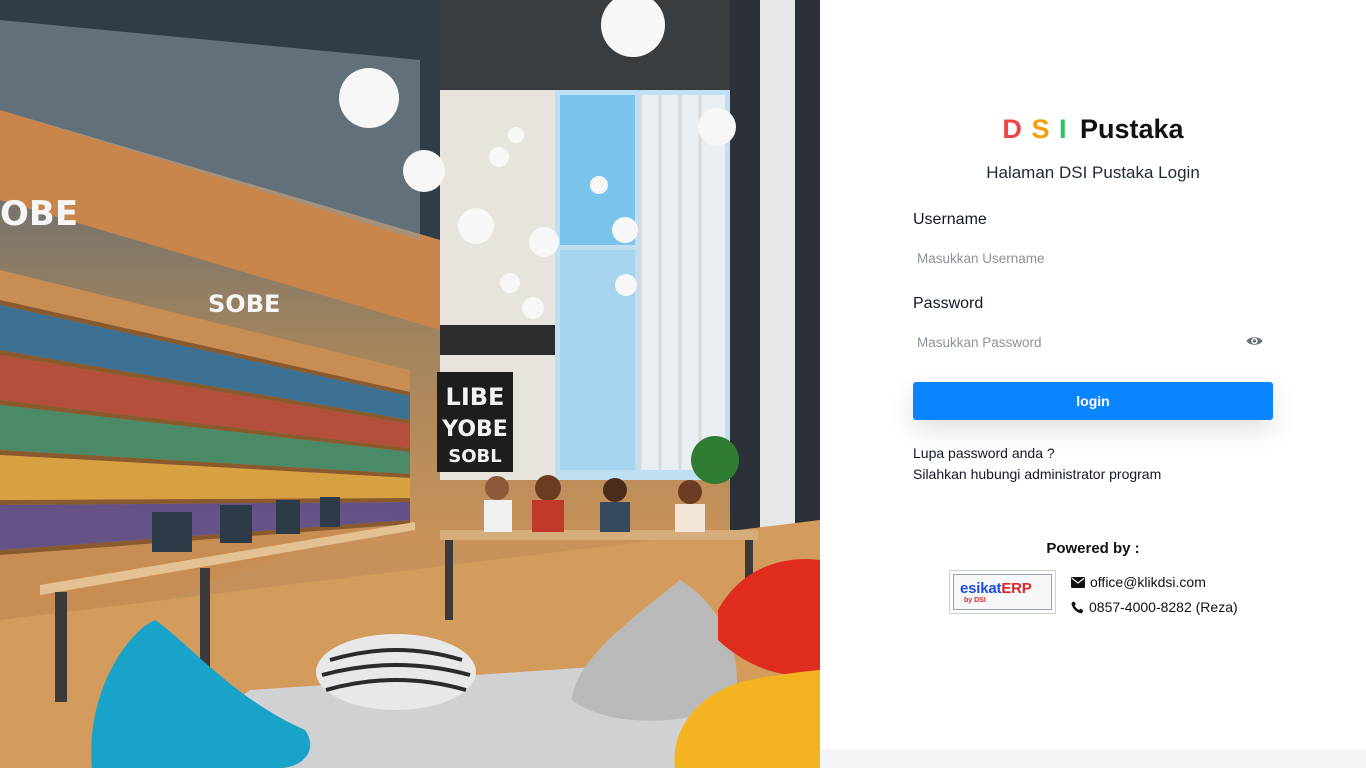  Describe the element at coordinates (1093, 759) in the screenshot. I see `footer-strip` at that location.